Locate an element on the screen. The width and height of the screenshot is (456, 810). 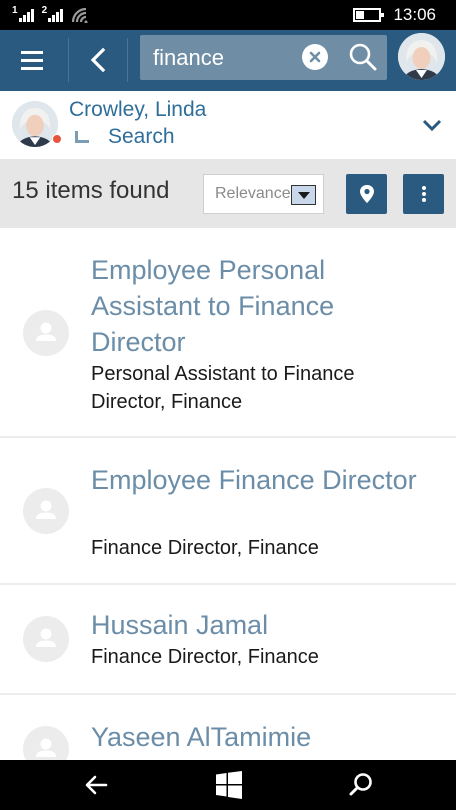
sim1-label: 1 is located at coordinates (15, 10).